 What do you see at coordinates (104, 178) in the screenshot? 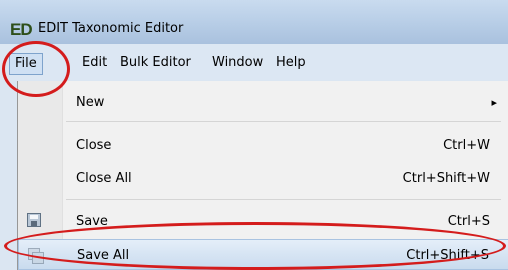
I see `menu-item-label: Close All` at bounding box center [104, 178].